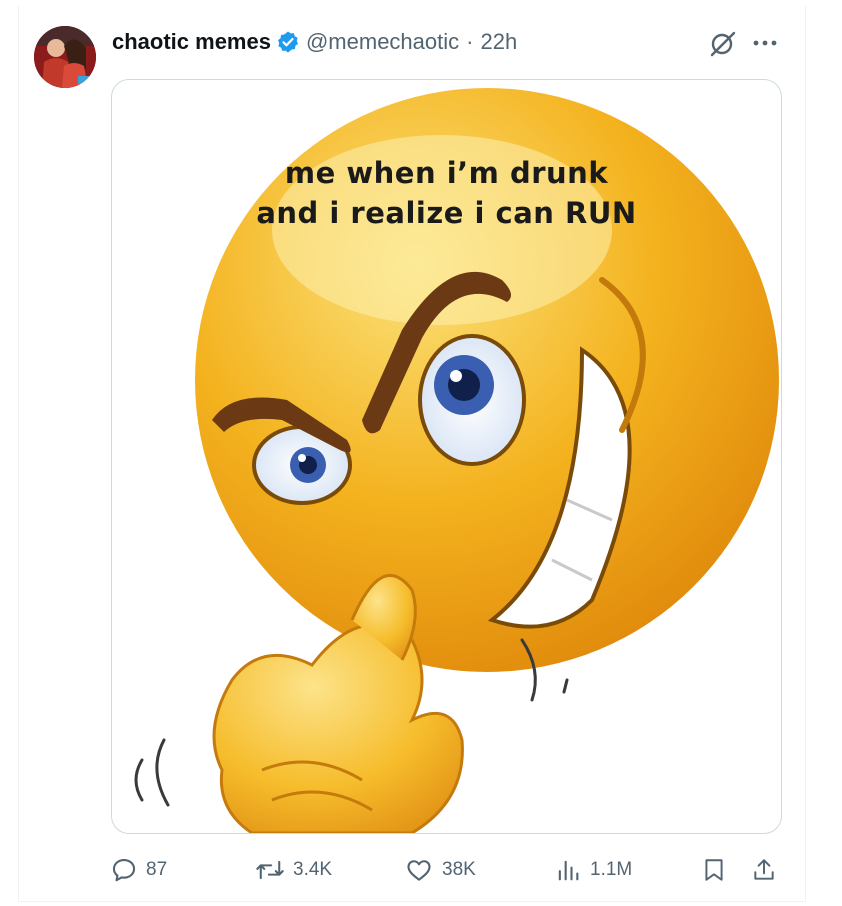 The height and width of the screenshot is (906, 842). Describe the element at coordinates (446, 213) in the screenshot. I see `meme-caption-line-2: and i realize i can RUN` at that location.